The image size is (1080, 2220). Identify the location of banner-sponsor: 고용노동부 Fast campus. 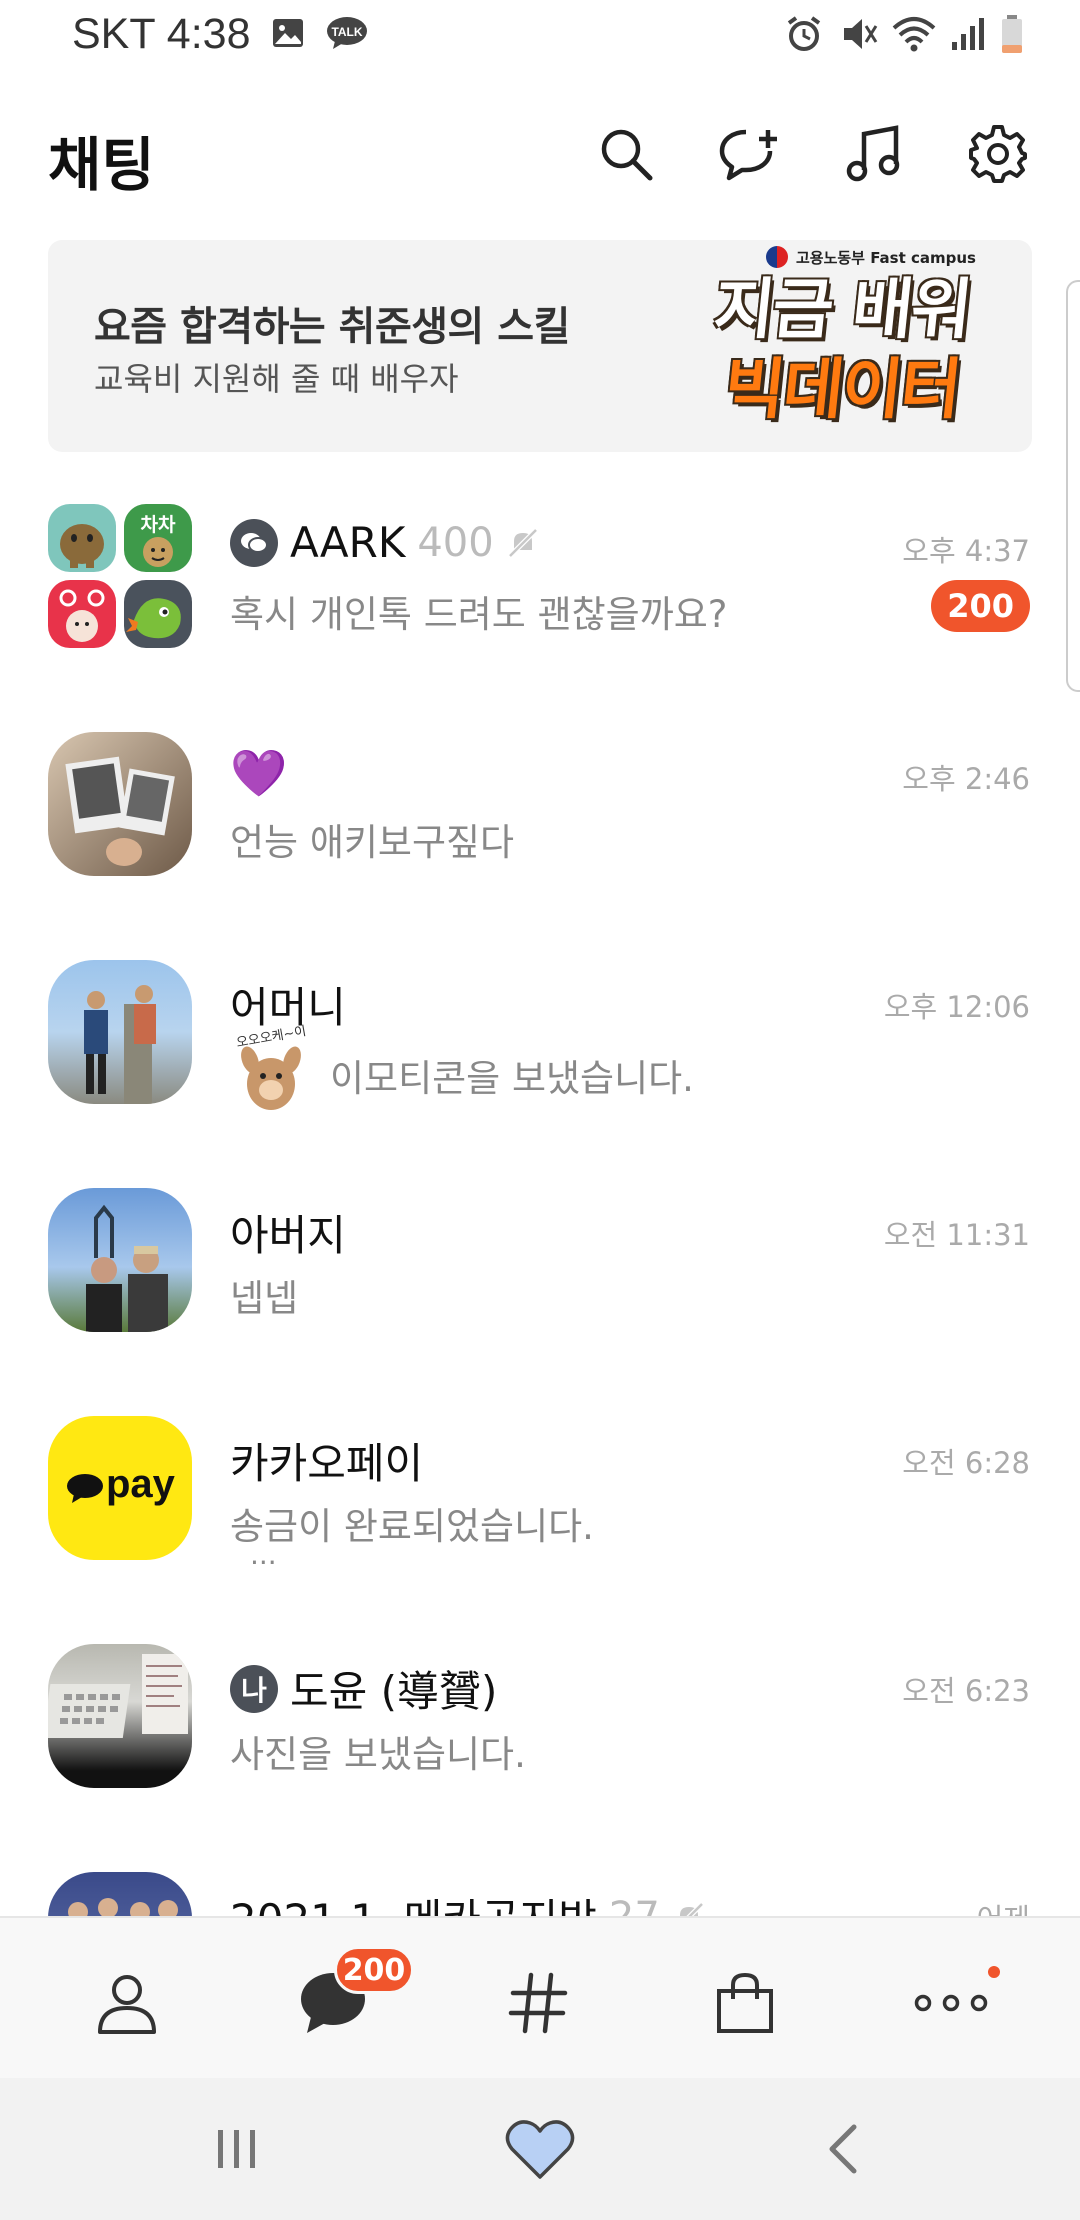
(870, 257).